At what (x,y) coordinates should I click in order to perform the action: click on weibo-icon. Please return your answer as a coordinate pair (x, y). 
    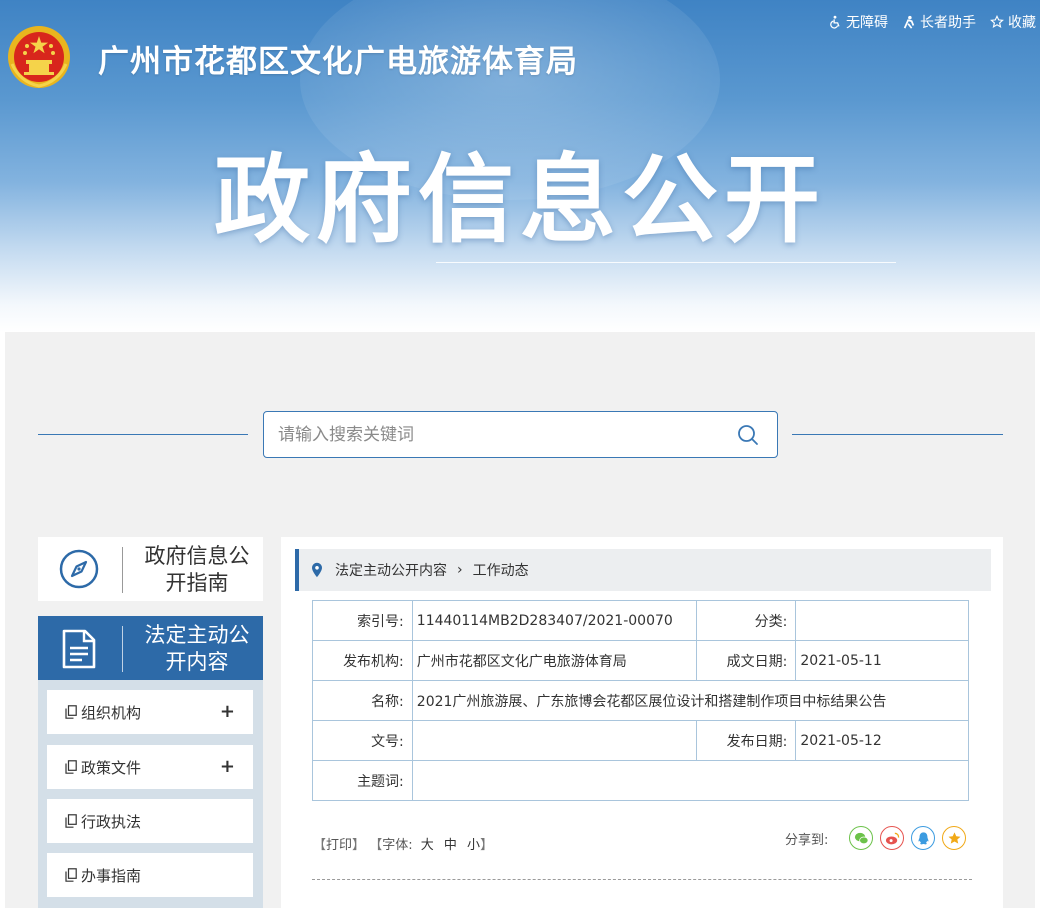
    Looking at the image, I should click on (892, 838).